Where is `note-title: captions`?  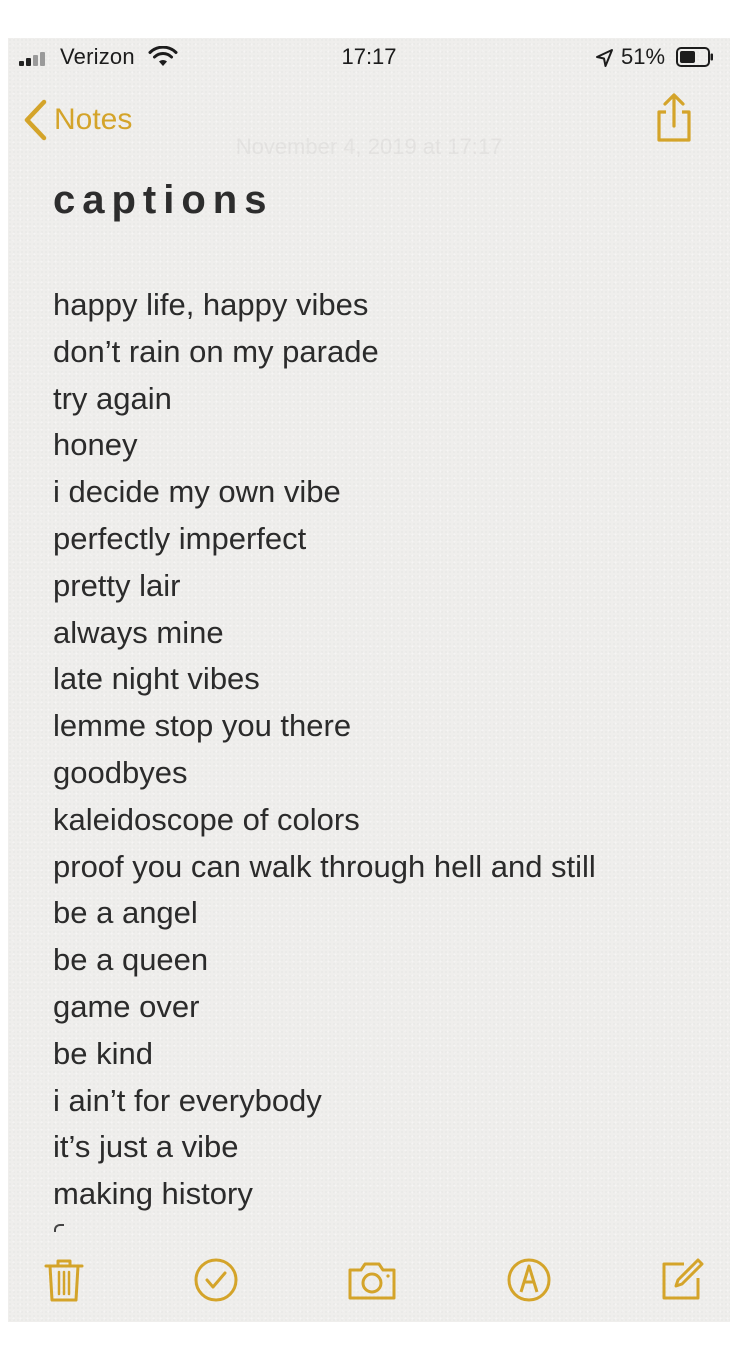 note-title: captions is located at coordinates (163, 200).